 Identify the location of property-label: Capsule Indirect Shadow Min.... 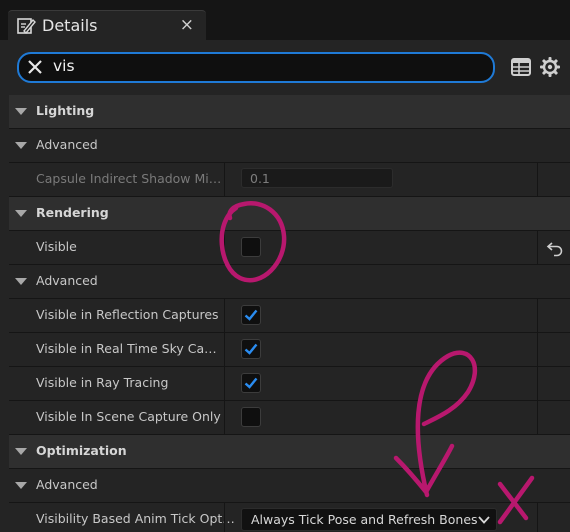
(130, 178).